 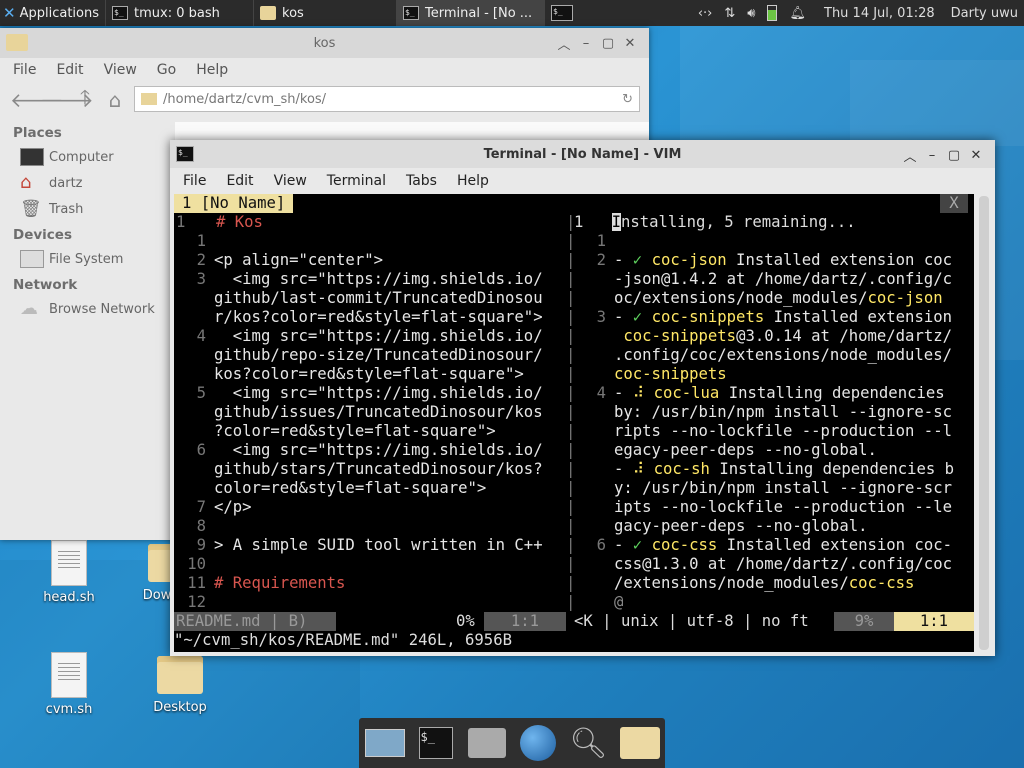 What do you see at coordinates (239, 181) in the screenshot?
I see `term-menu-edit: Edit` at bounding box center [239, 181].